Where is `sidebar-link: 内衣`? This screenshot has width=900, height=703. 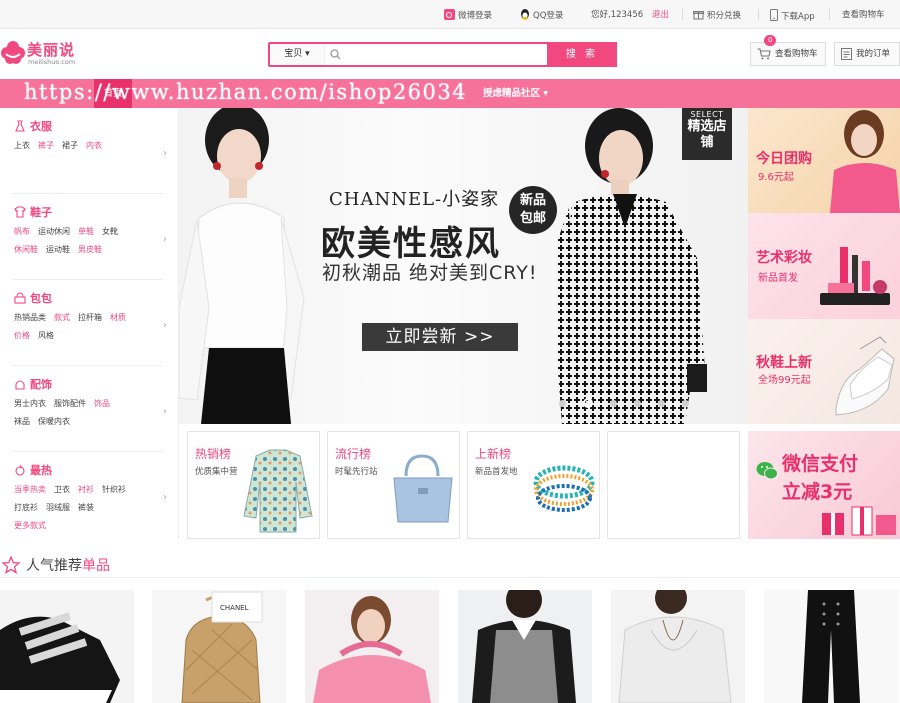
sidebar-link: 内衣 is located at coordinates (94, 145).